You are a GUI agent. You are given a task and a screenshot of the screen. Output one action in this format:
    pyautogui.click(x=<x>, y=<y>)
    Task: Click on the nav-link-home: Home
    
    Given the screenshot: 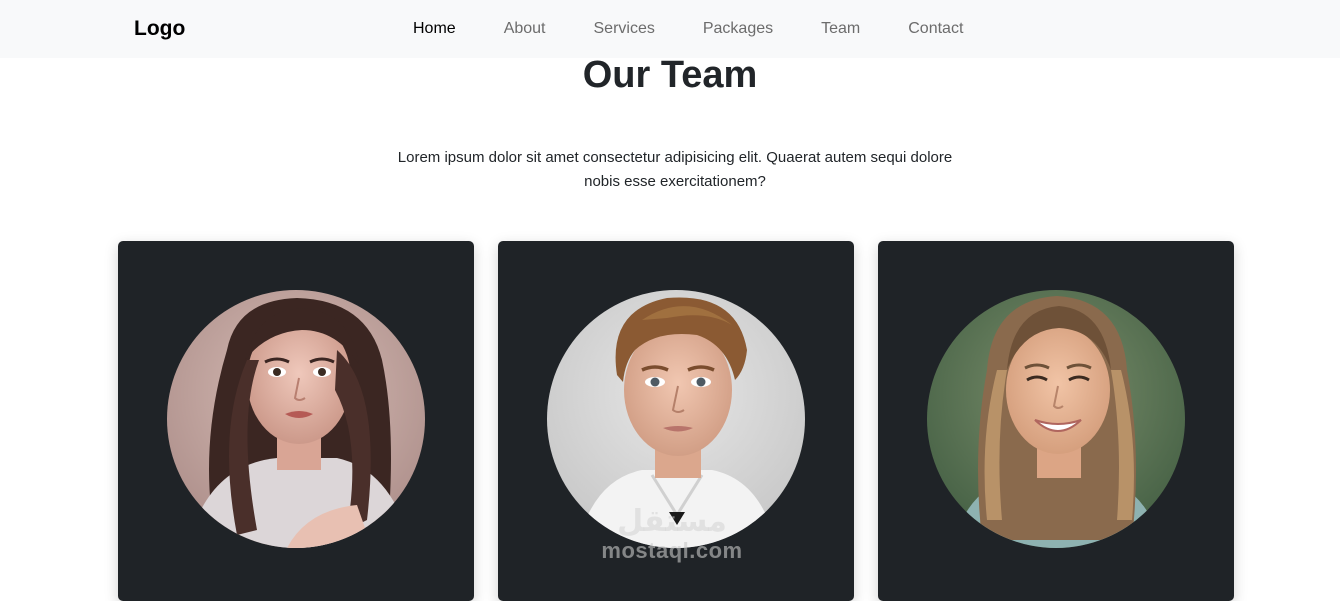 What is the action you would take?
    pyautogui.click(x=434, y=29)
    